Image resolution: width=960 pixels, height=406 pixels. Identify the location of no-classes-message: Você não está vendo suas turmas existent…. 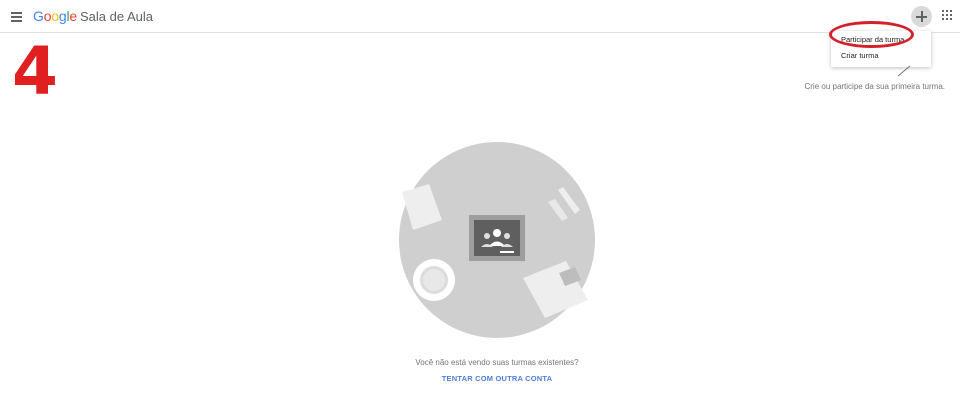
(497, 362).